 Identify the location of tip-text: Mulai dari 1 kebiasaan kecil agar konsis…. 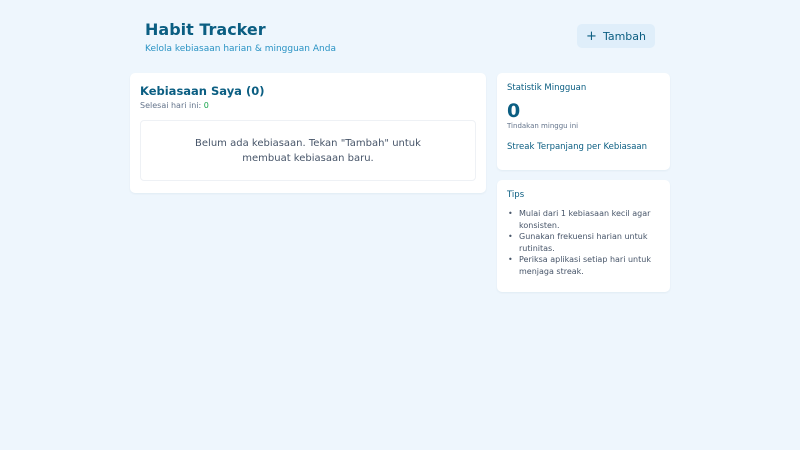
(585, 219).